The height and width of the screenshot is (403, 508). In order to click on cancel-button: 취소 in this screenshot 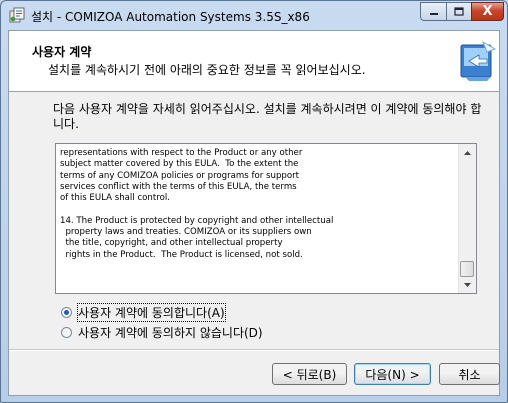, I will do `click(469, 374)`.